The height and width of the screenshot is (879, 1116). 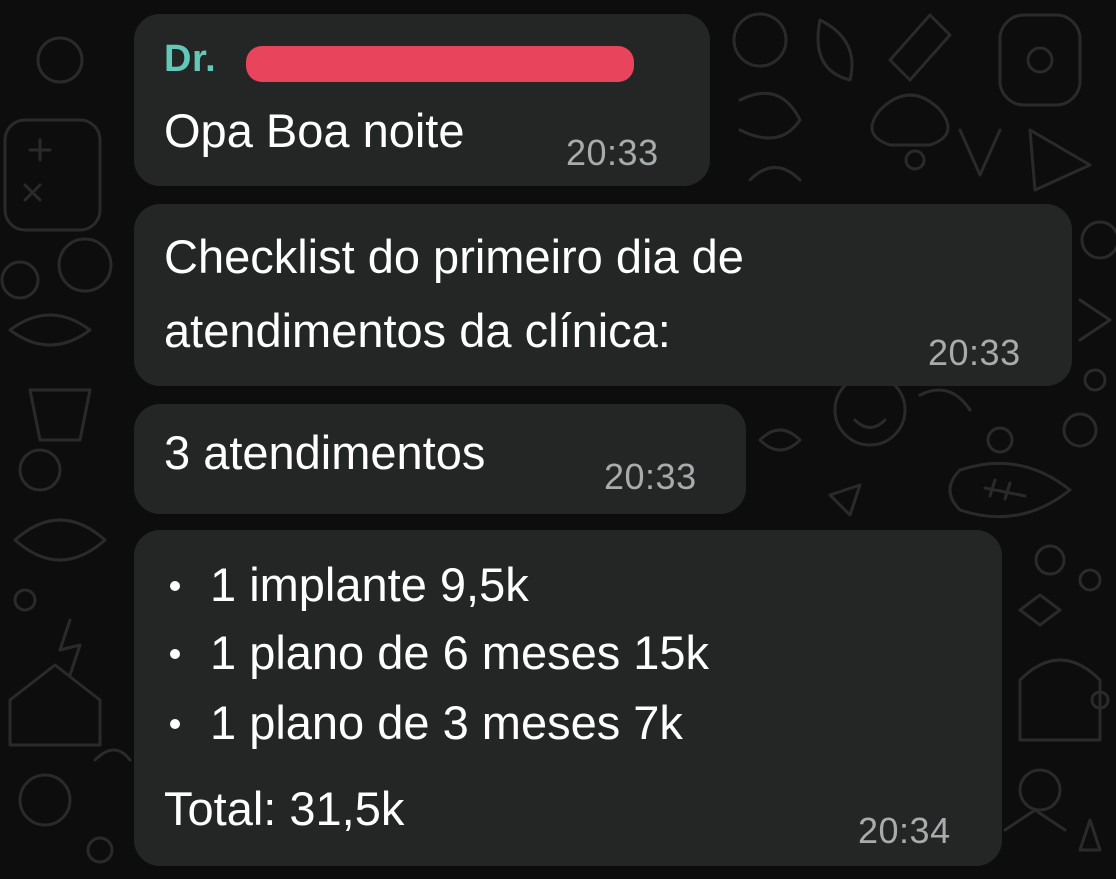 What do you see at coordinates (190, 59) in the screenshot?
I see `sender-name: Dr.` at bounding box center [190, 59].